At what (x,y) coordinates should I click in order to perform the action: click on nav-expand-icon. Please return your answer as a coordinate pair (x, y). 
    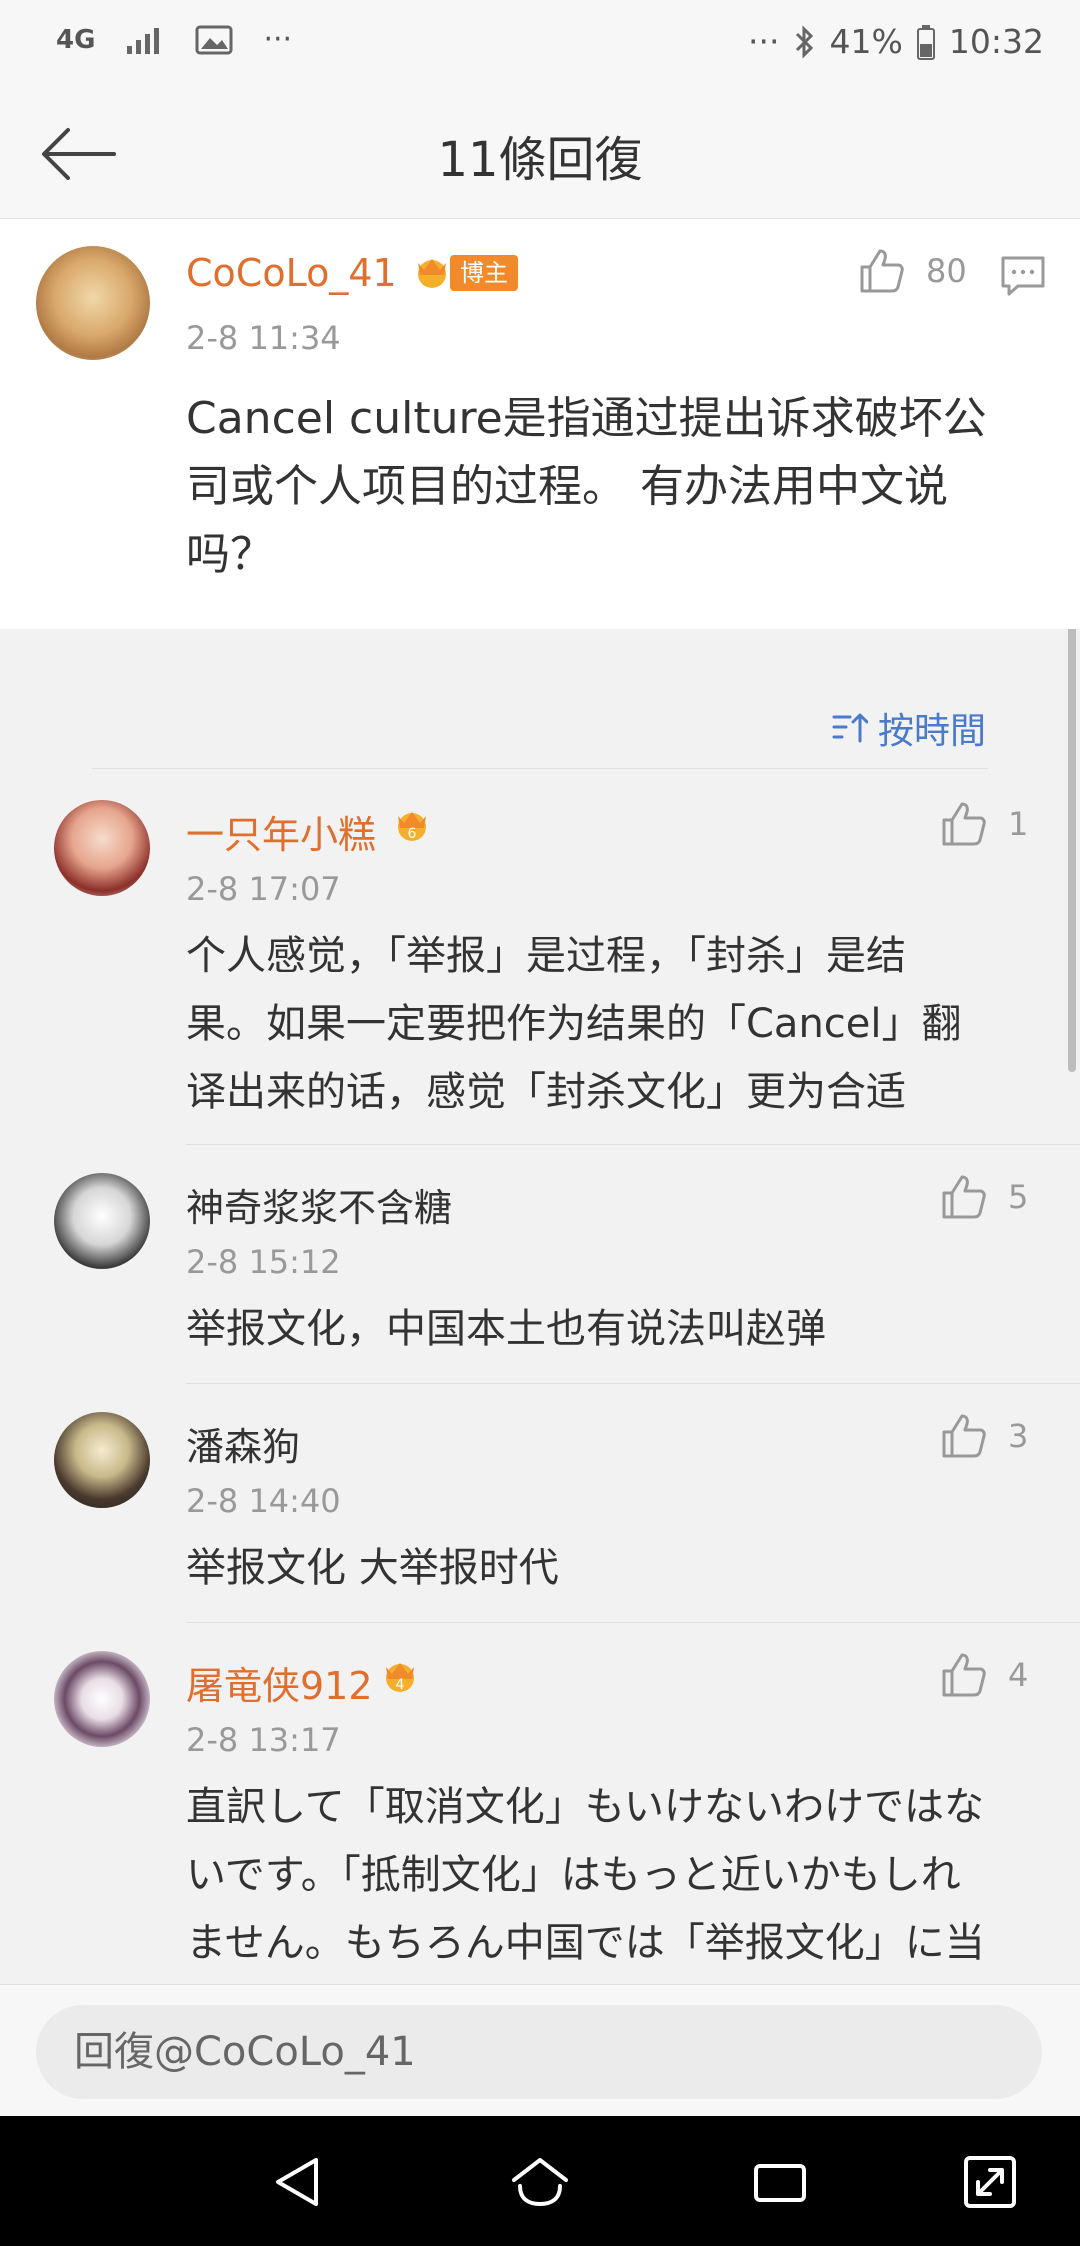
    Looking at the image, I should click on (990, 2182).